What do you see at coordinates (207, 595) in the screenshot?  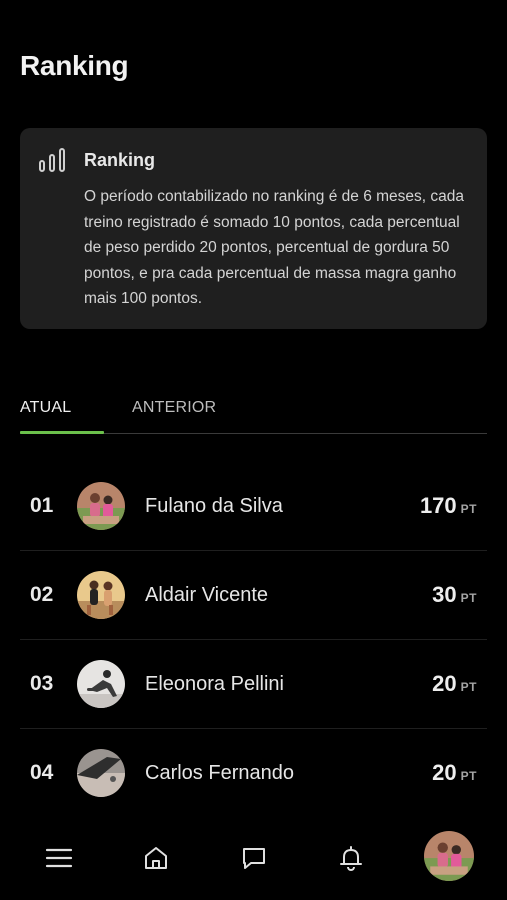 I see `athlete-name: Aldair Vicente` at bounding box center [207, 595].